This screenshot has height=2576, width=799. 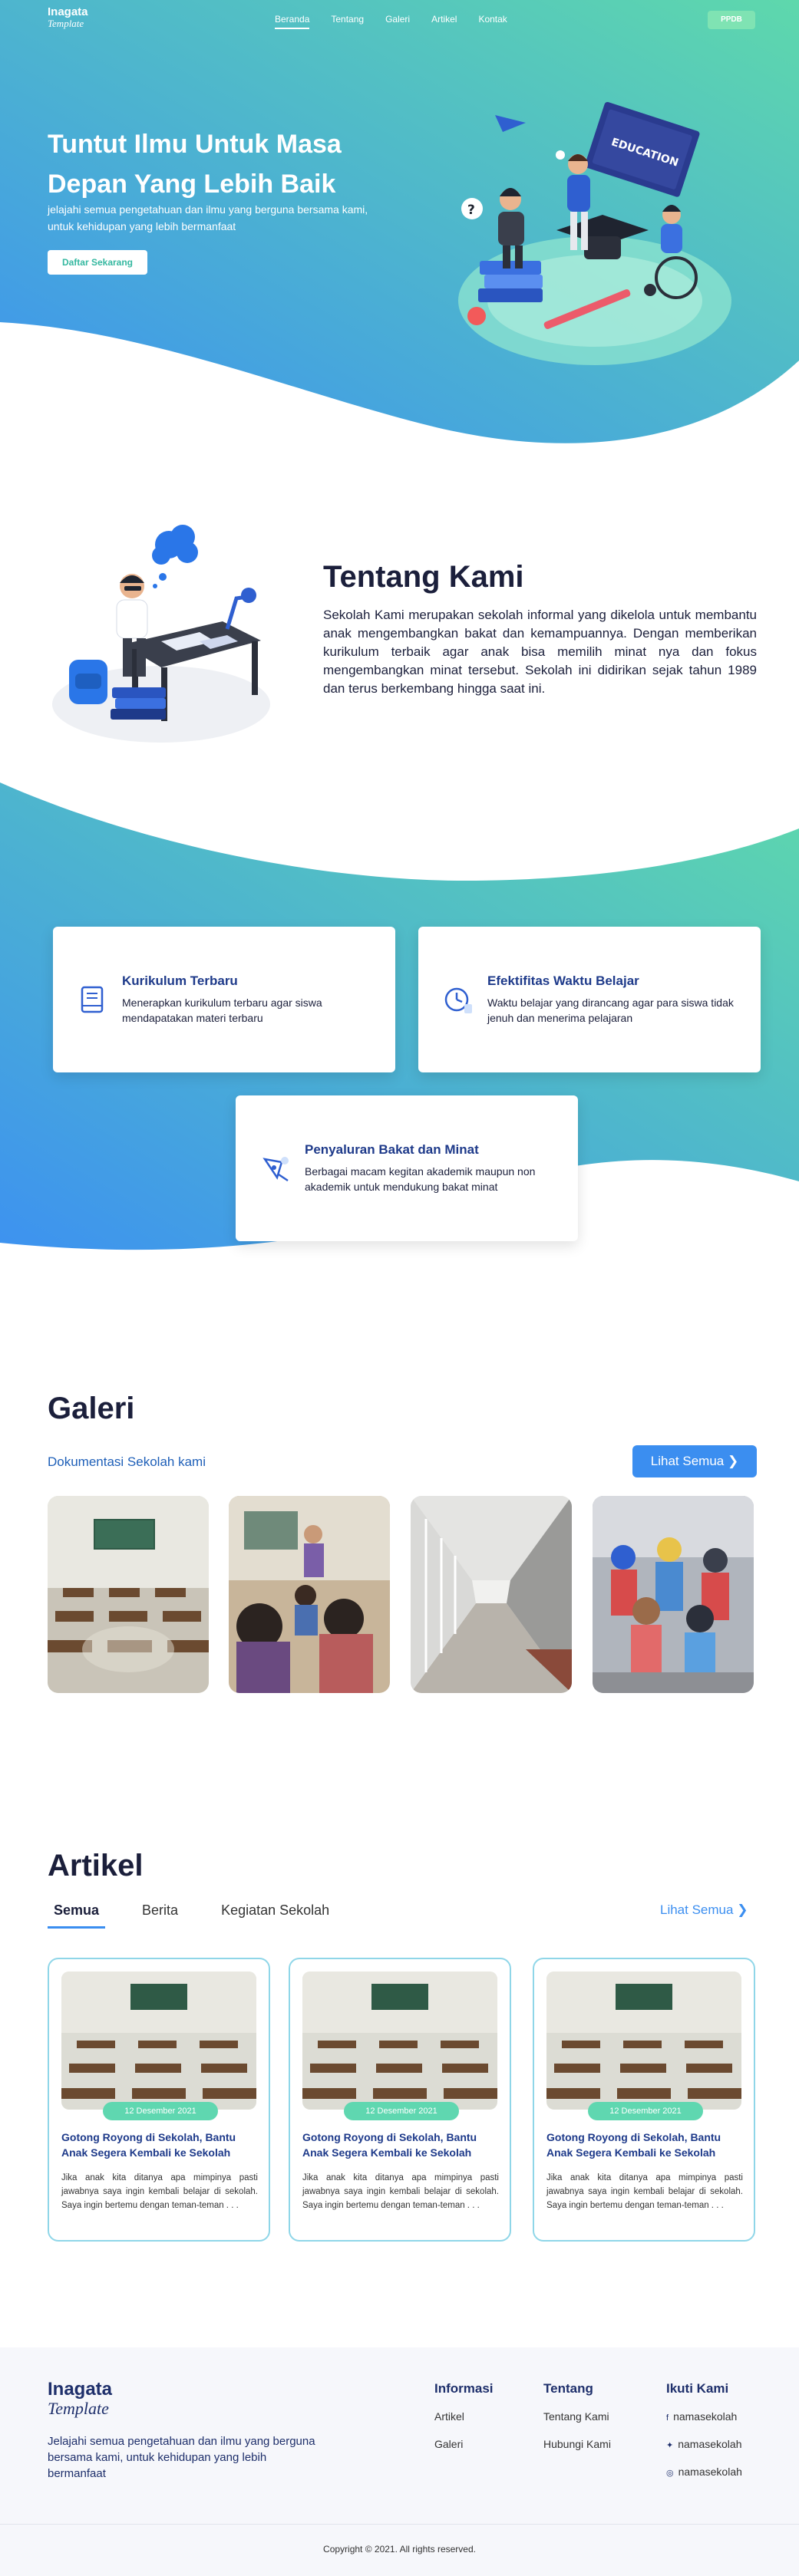 I want to click on clock-icon, so click(x=458, y=1000).